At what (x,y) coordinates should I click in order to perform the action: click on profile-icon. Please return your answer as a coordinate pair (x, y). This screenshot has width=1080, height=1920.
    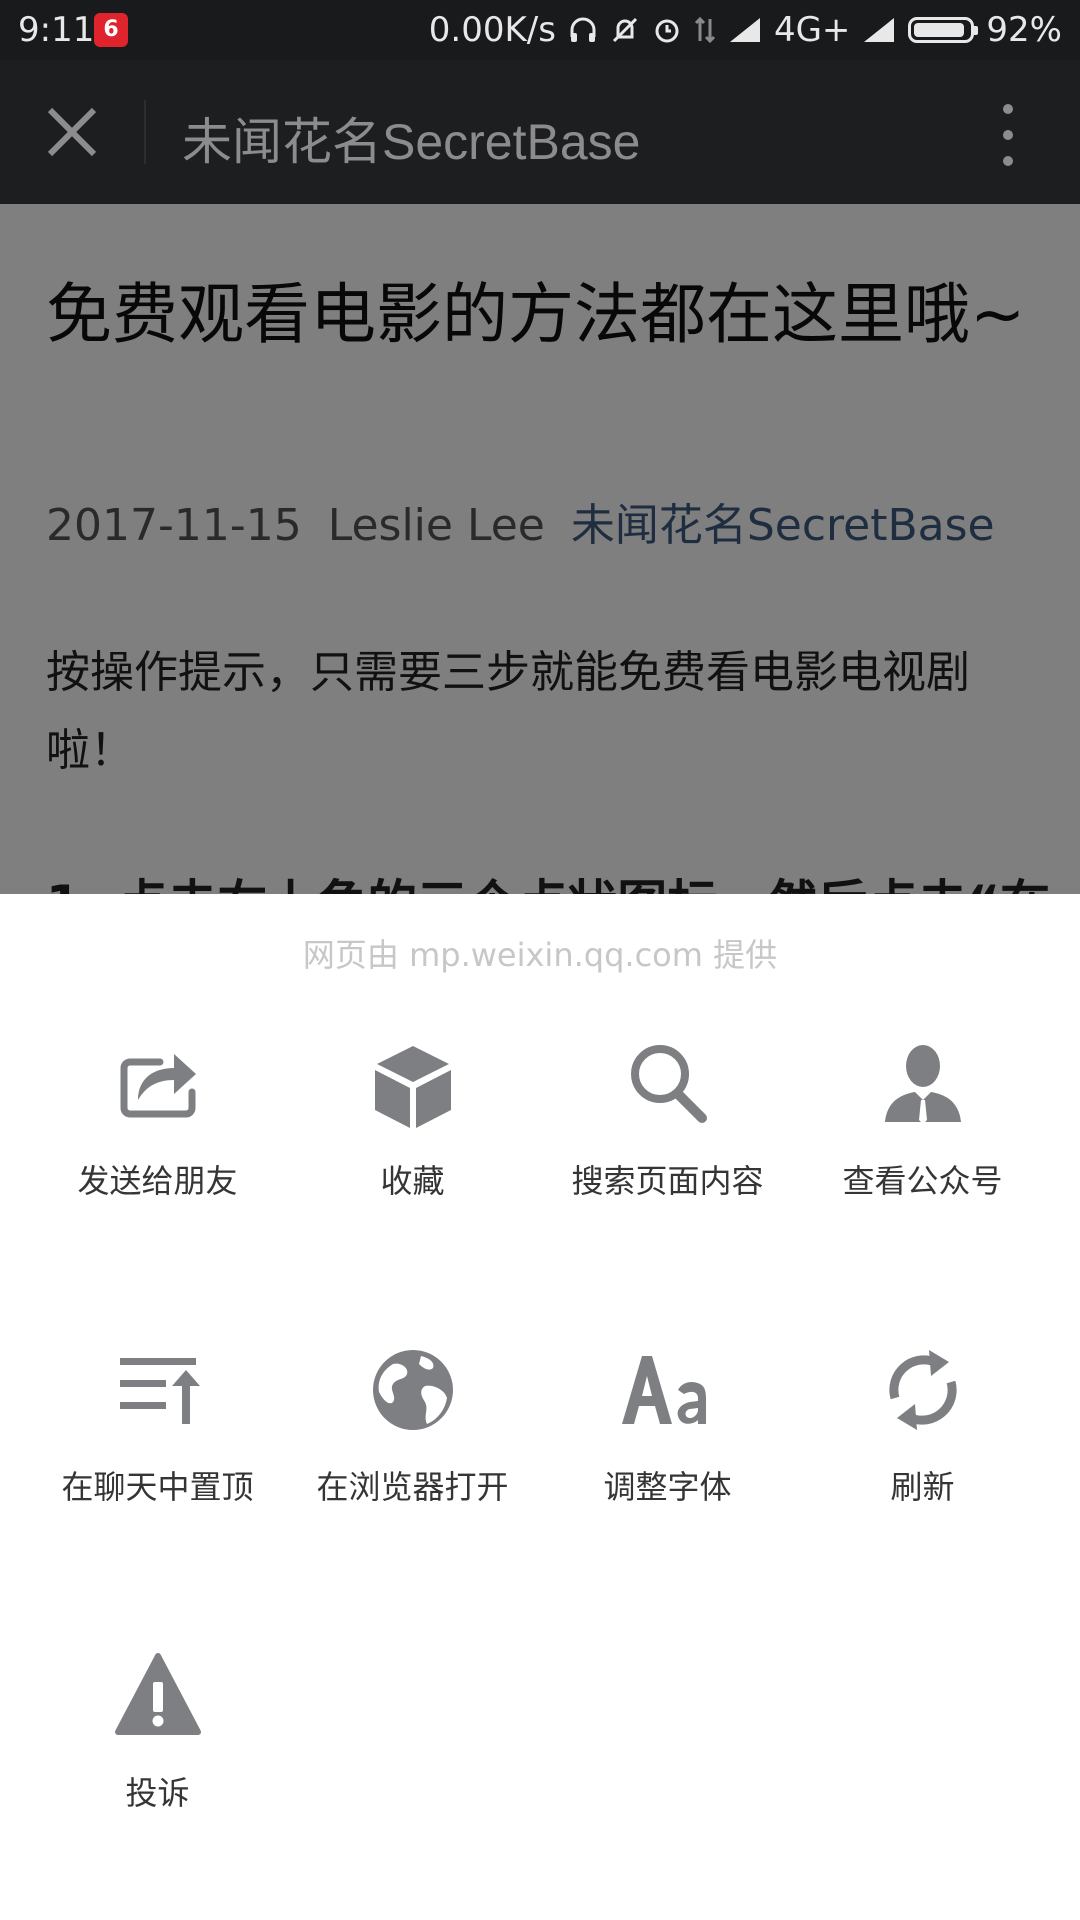
    Looking at the image, I should click on (922, 1084).